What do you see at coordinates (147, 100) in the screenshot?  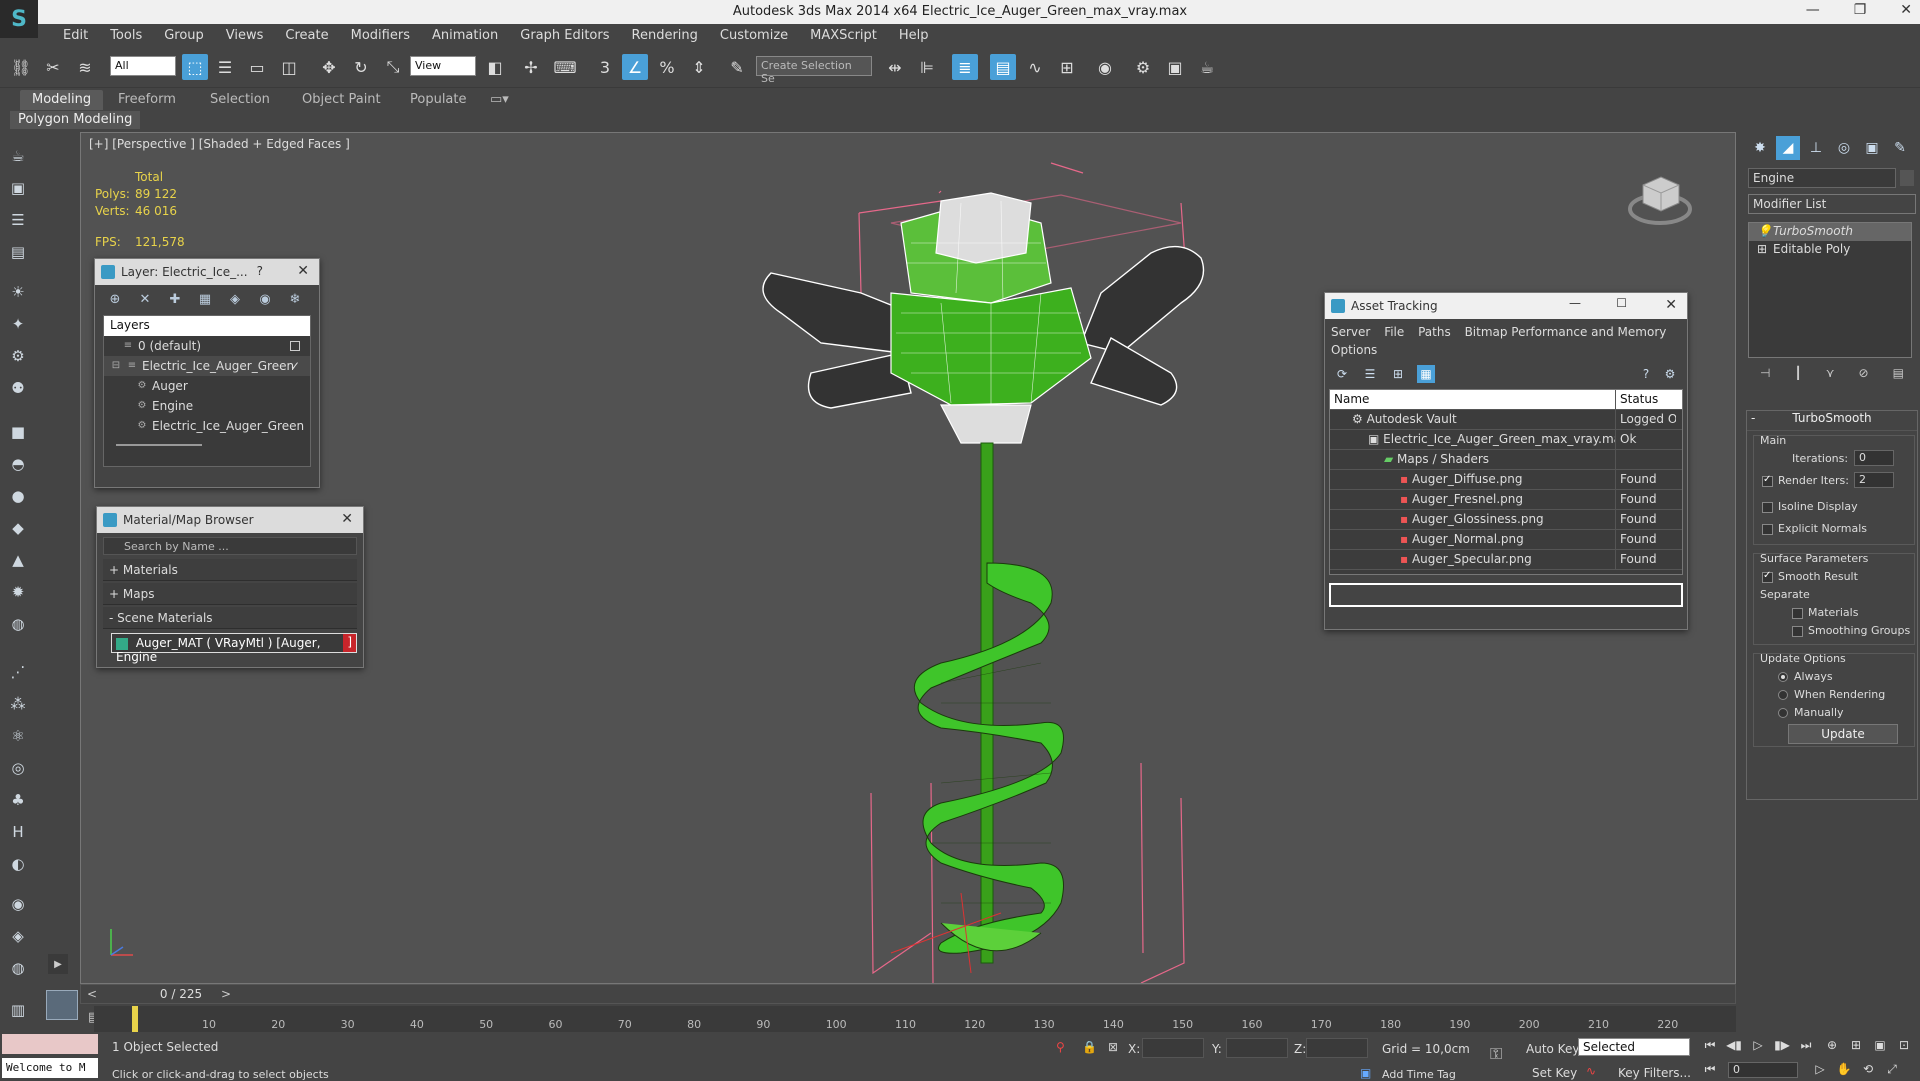 I see `tab-freeform: Freeform` at bounding box center [147, 100].